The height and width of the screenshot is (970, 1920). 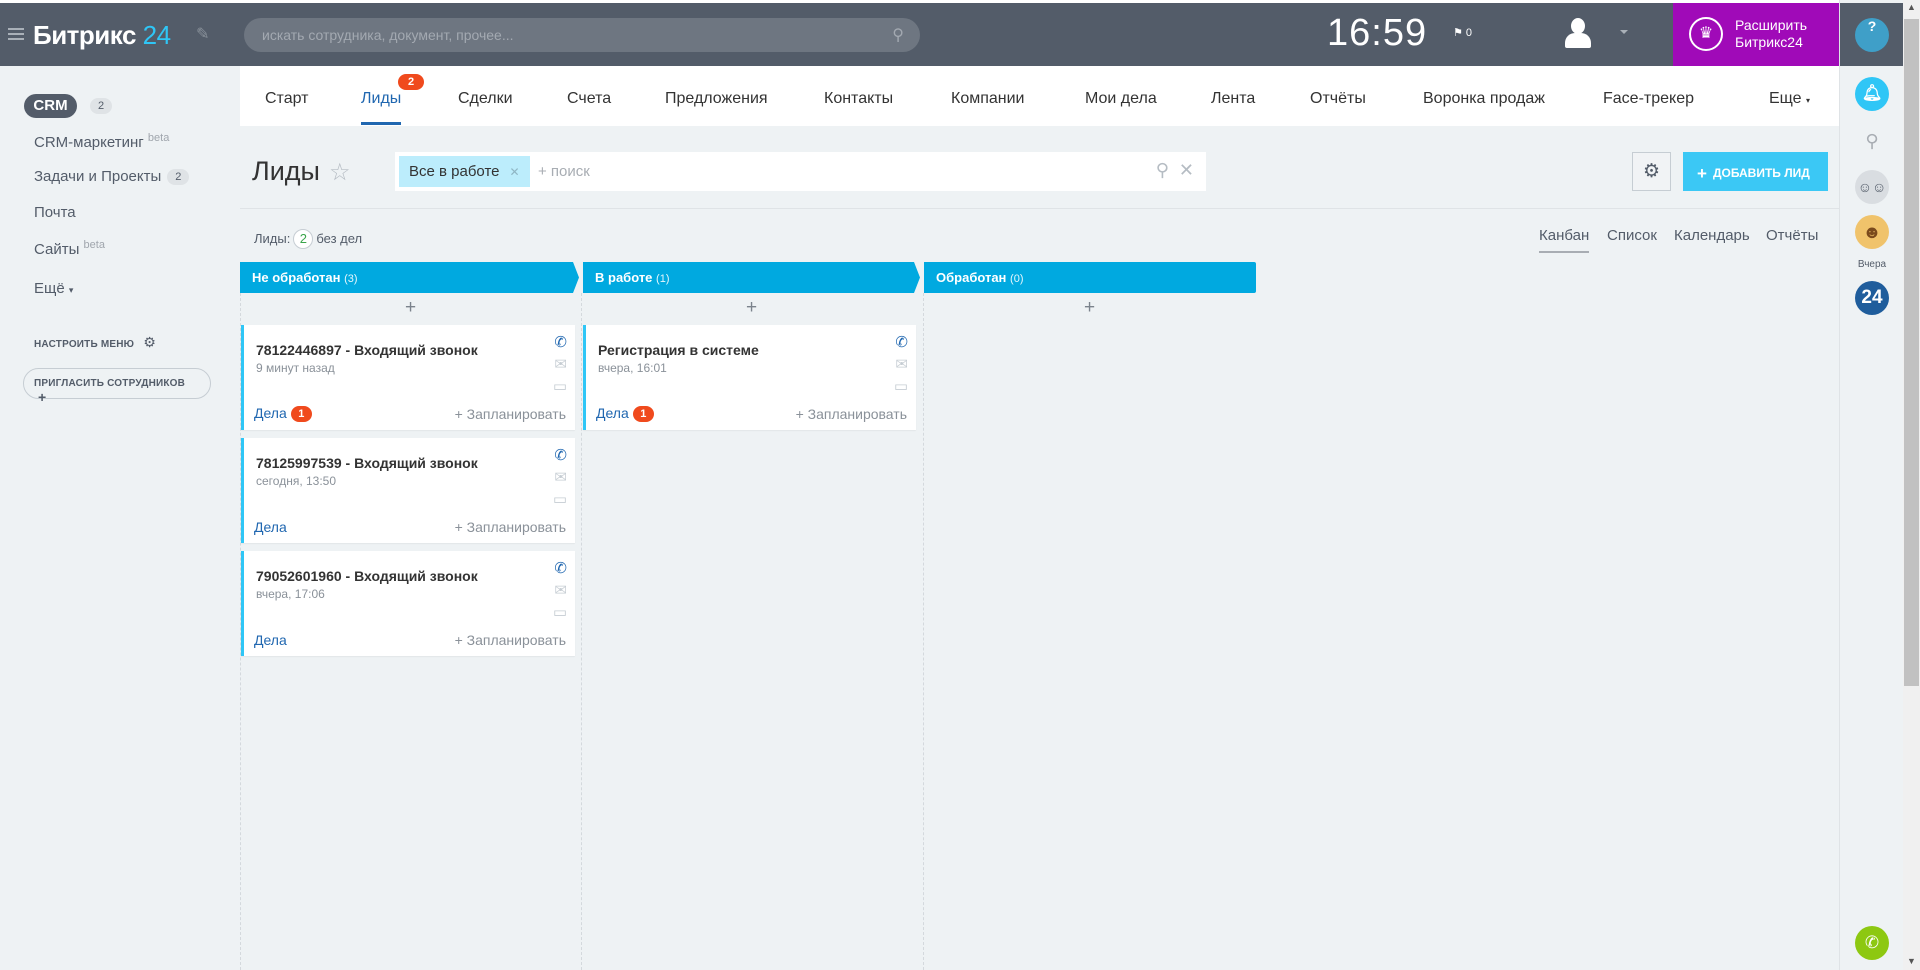 What do you see at coordinates (1872, 298) in the screenshot?
I see `bitrix24-chat-icon: 24` at bounding box center [1872, 298].